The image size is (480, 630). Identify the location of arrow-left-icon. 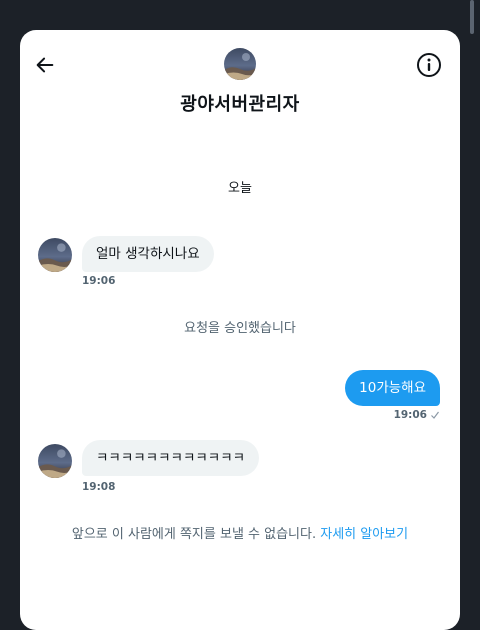
(45, 65).